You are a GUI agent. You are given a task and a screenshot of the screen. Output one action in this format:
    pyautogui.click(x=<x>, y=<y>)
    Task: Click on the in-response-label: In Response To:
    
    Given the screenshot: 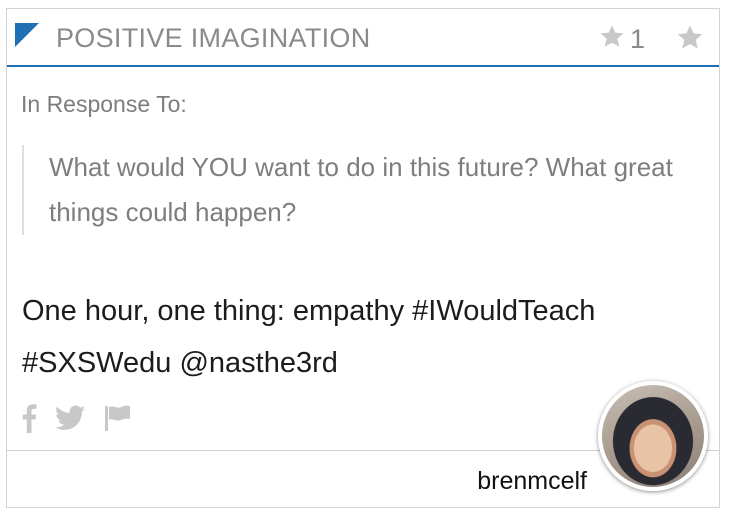 What is the action you would take?
    pyautogui.click(x=104, y=104)
    